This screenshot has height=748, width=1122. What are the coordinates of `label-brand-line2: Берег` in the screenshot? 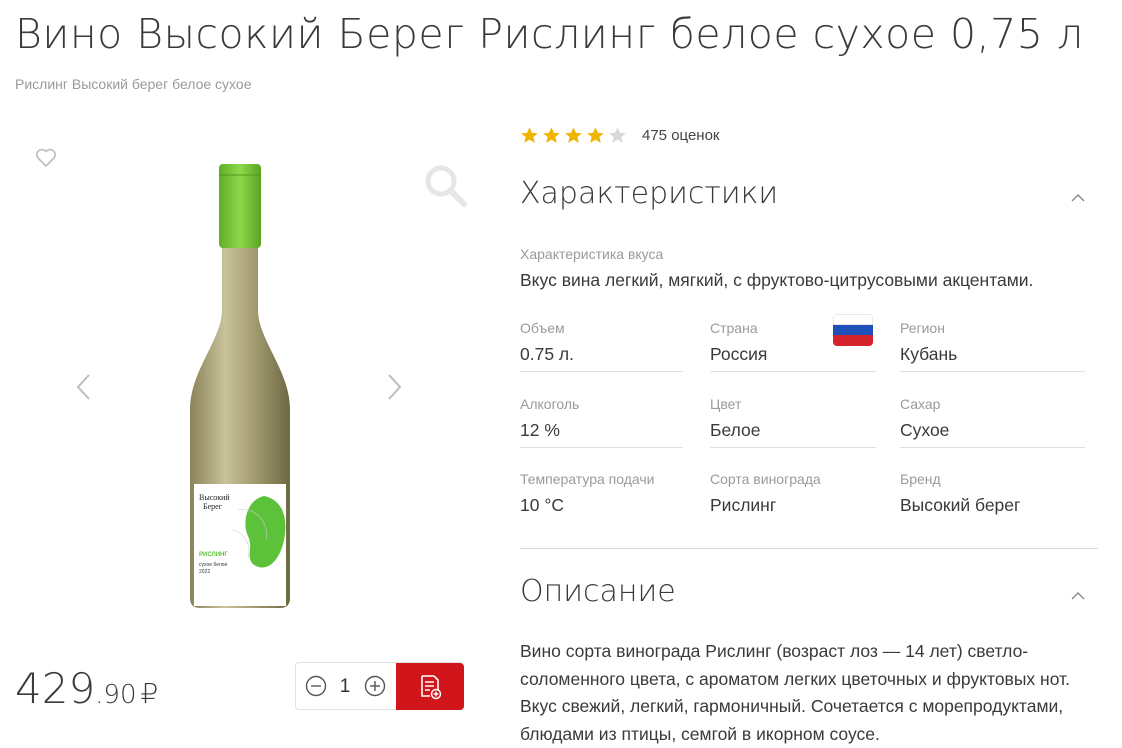 It's located at (212, 506).